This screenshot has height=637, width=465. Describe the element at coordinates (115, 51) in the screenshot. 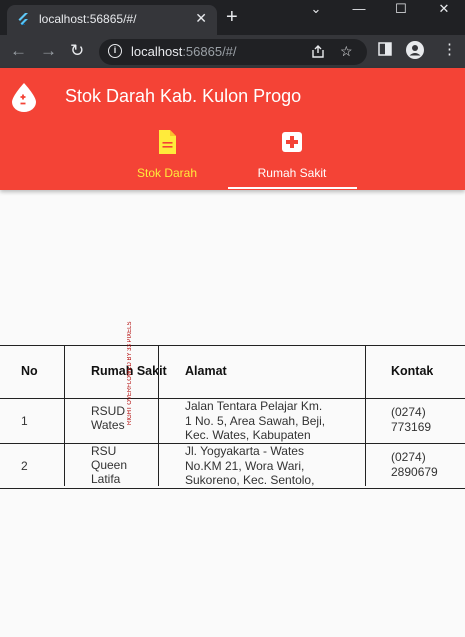

I see `info-icon: i` at that location.